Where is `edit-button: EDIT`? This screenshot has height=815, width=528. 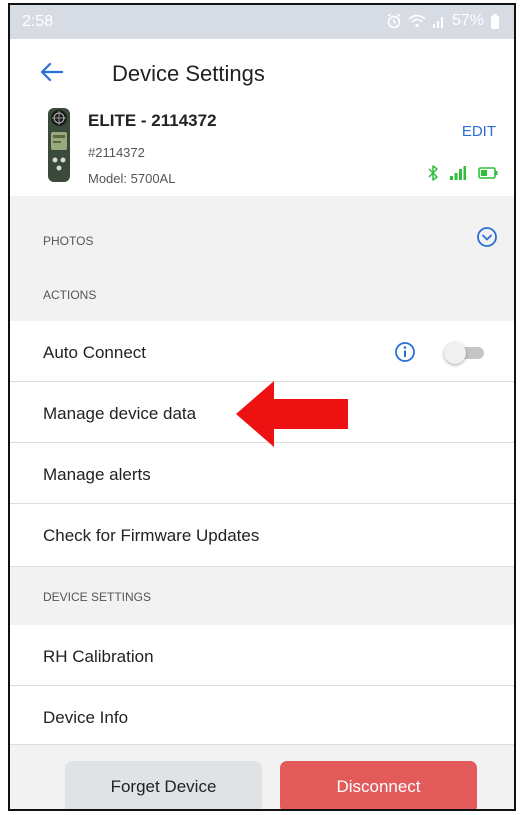
edit-button: EDIT is located at coordinates (479, 131).